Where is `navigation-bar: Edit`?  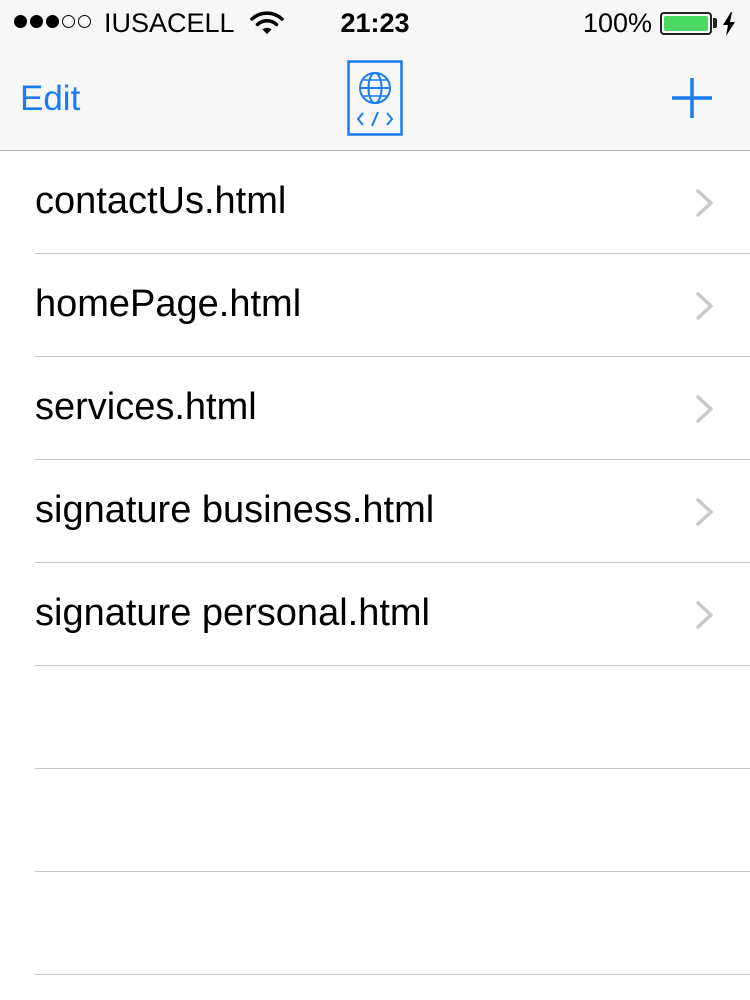 navigation-bar: Edit is located at coordinates (375, 98).